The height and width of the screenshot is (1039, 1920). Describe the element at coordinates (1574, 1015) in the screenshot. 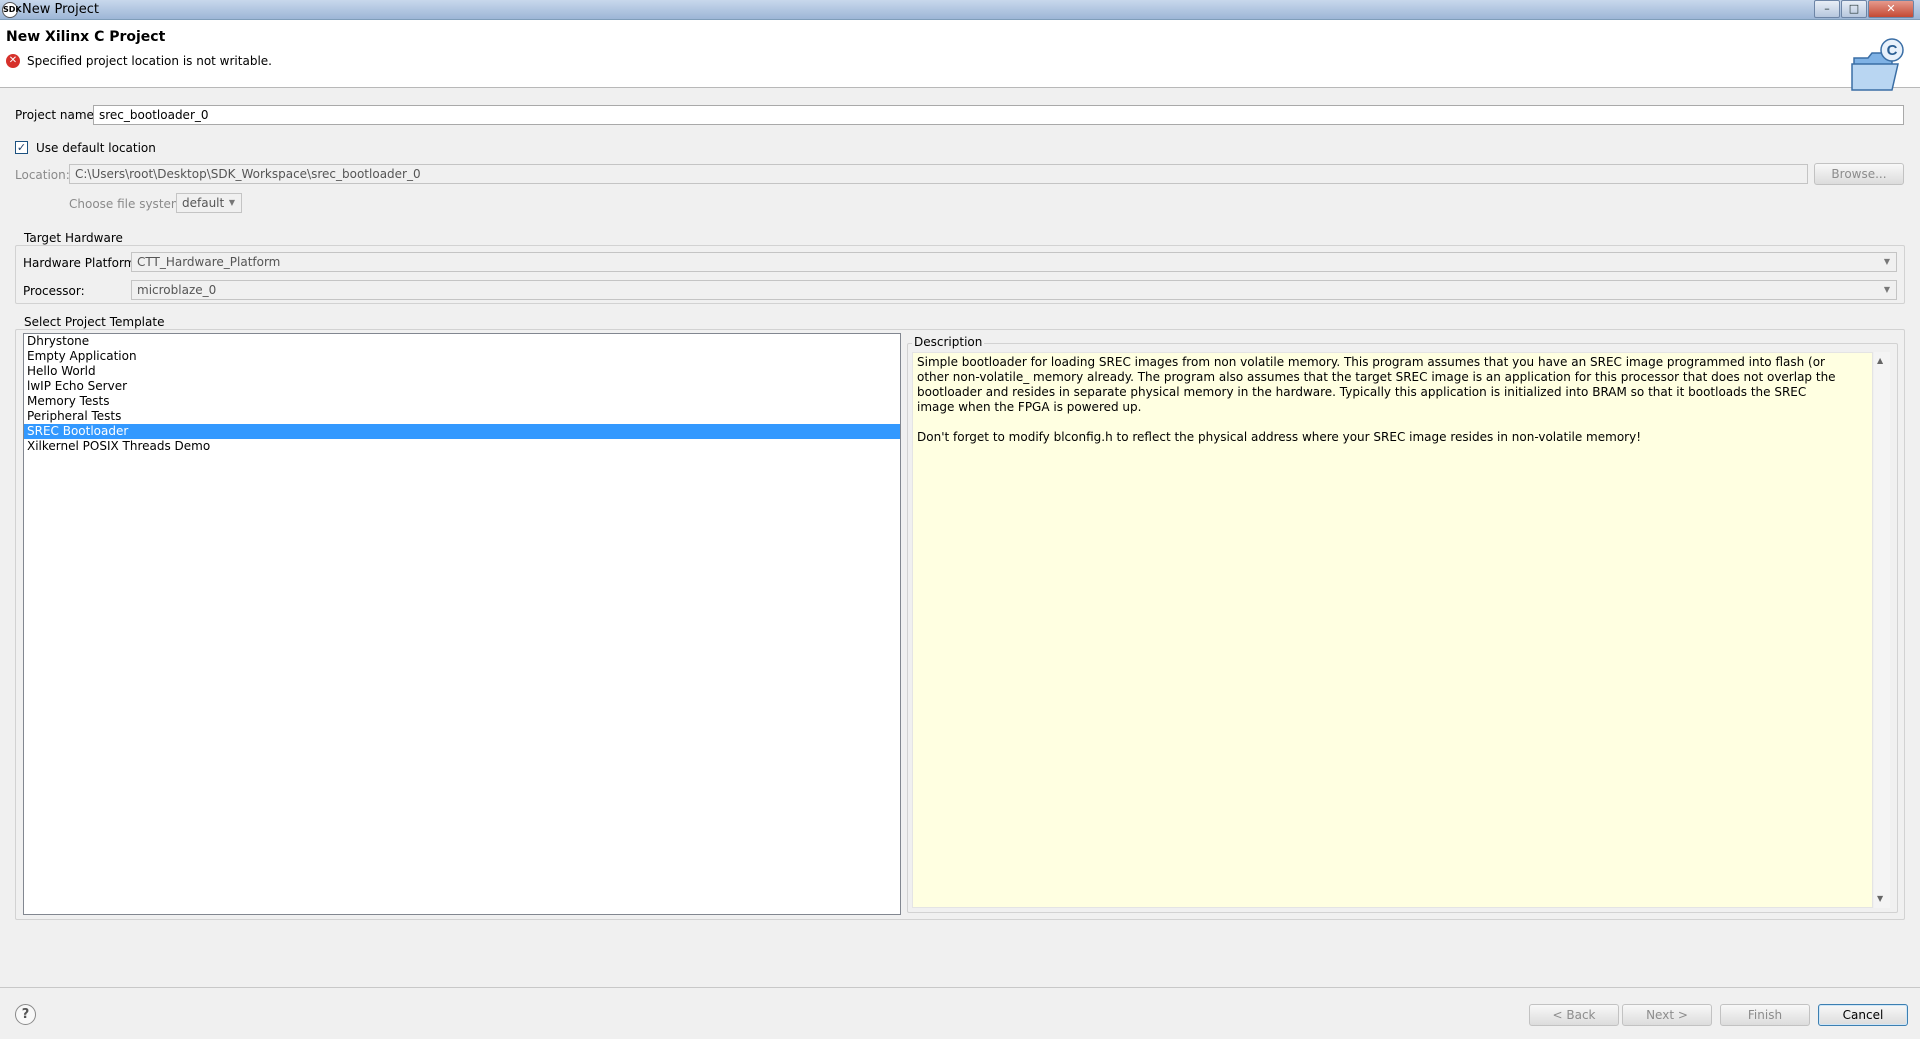

I see `back-button: < Back` at that location.